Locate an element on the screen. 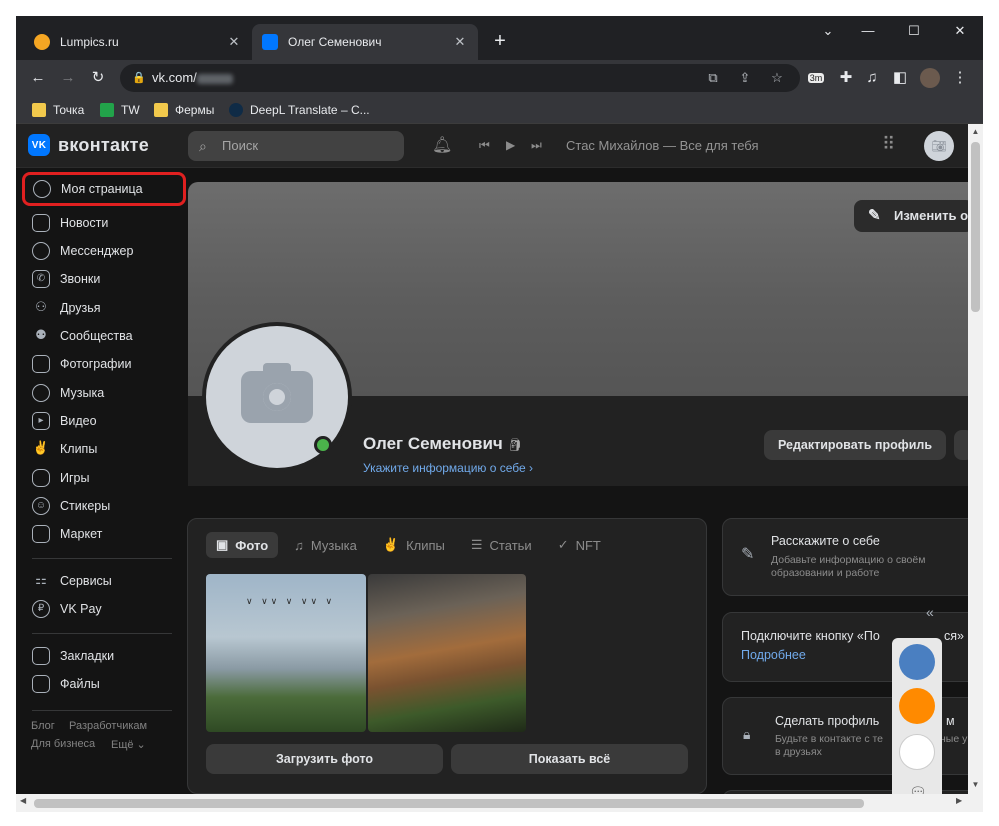 The width and height of the screenshot is (999, 826). connect-card-more-link: Подробнее is located at coordinates (773, 655).